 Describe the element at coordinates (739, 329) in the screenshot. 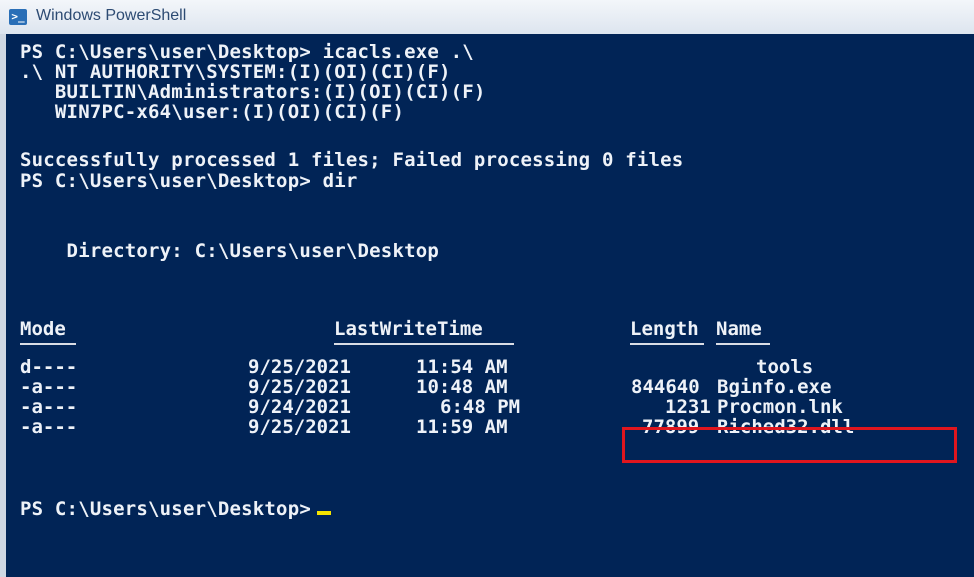

I see `header-name: Name` at that location.